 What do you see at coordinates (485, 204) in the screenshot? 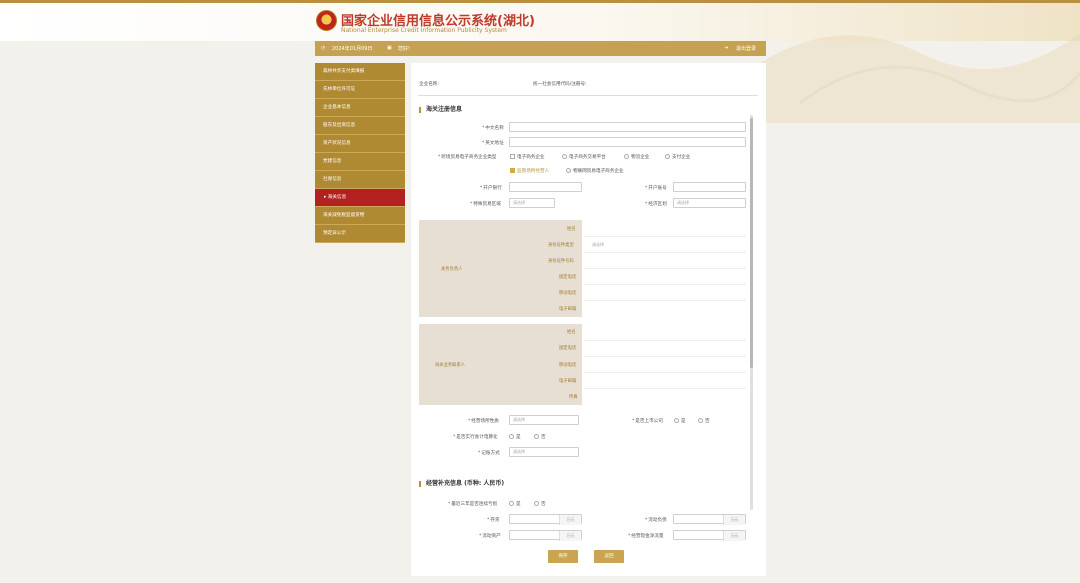
I see `trade-area-label: *特殊贸易区域` at bounding box center [485, 204].